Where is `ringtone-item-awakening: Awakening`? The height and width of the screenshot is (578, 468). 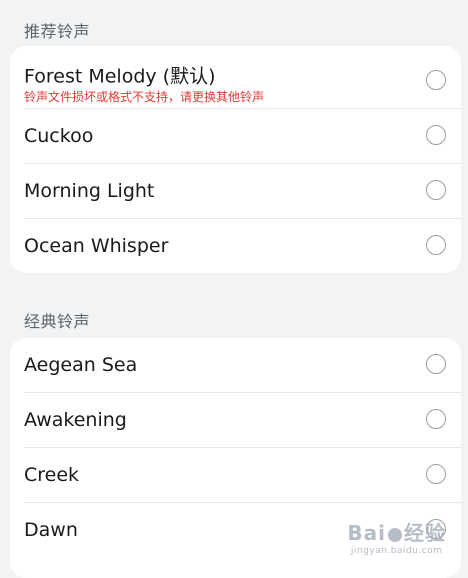 ringtone-item-awakening: Awakening is located at coordinates (242, 420).